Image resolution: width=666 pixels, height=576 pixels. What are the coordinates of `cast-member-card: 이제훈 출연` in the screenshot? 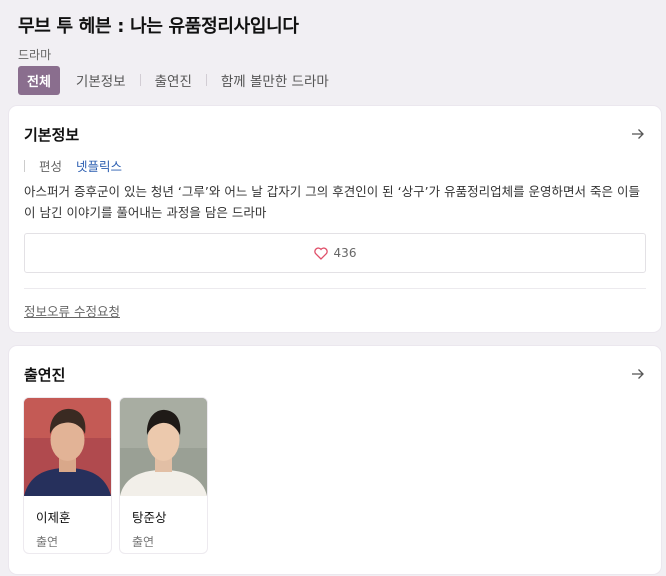 It's located at (67, 475).